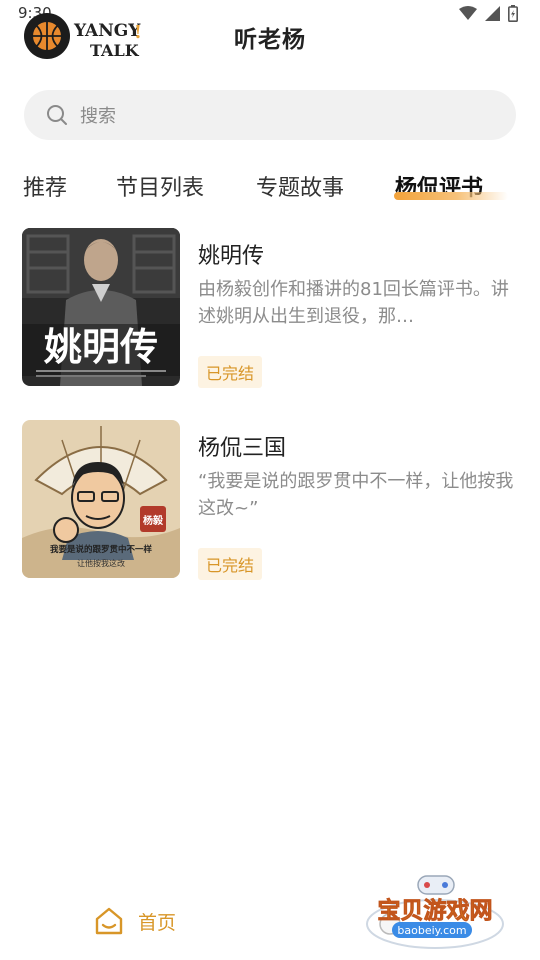 The width and height of the screenshot is (540, 960). I want to click on cover-image: 杨毅 我要是说的跟罗贯中不一样 让他按我这改, so click(101, 499).